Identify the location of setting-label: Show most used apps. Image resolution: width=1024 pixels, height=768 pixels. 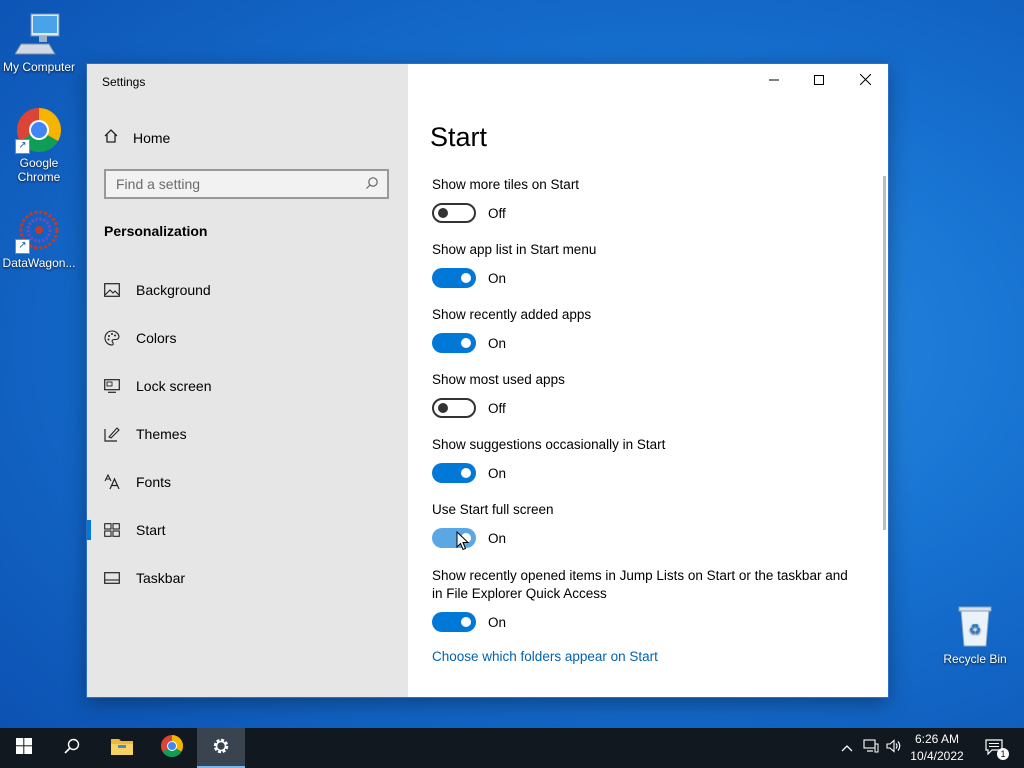
(498, 379).